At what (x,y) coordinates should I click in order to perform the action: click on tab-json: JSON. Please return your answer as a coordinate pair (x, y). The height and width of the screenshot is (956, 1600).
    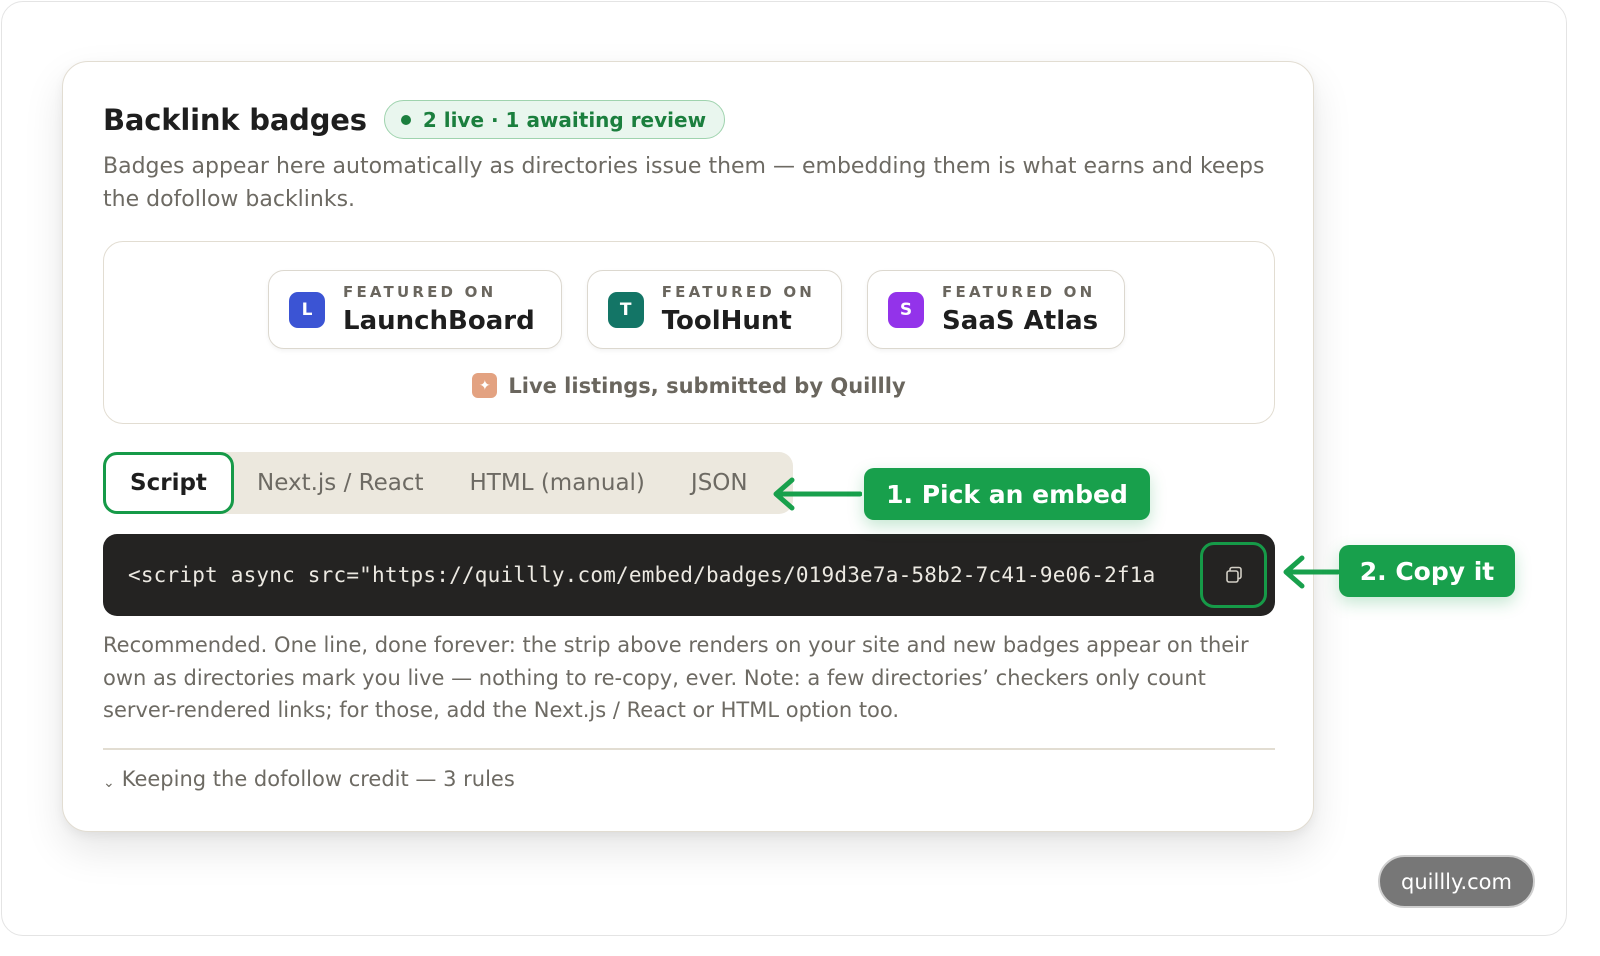
    Looking at the image, I should click on (719, 483).